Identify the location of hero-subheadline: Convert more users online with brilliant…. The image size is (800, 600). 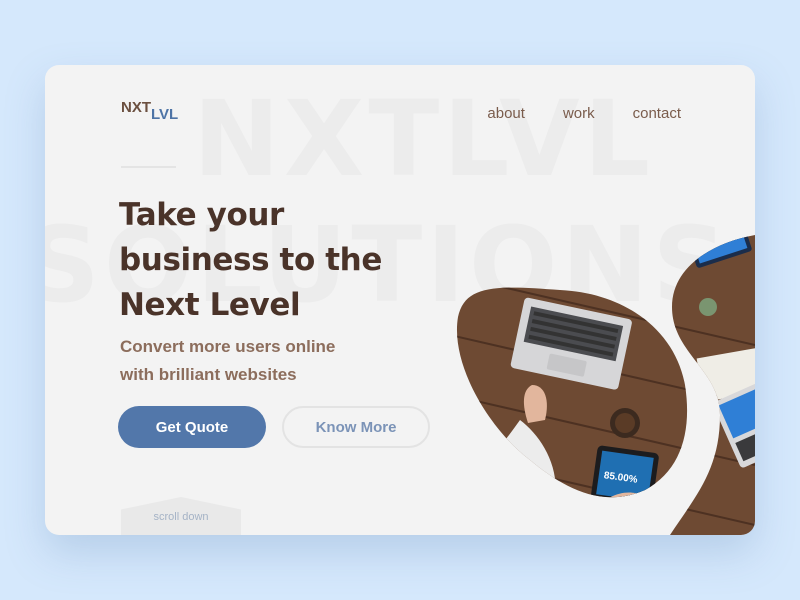
(227, 361).